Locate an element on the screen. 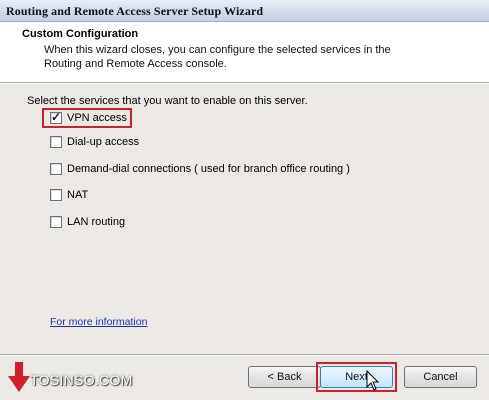 The height and width of the screenshot is (400, 489). option-lan-routing: LAN routing is located at coordinates (87, 222).